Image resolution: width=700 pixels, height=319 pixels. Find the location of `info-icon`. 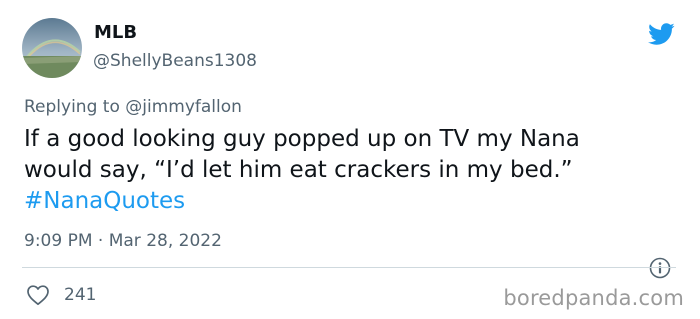

info-icon is located at coordinates (660, 268).